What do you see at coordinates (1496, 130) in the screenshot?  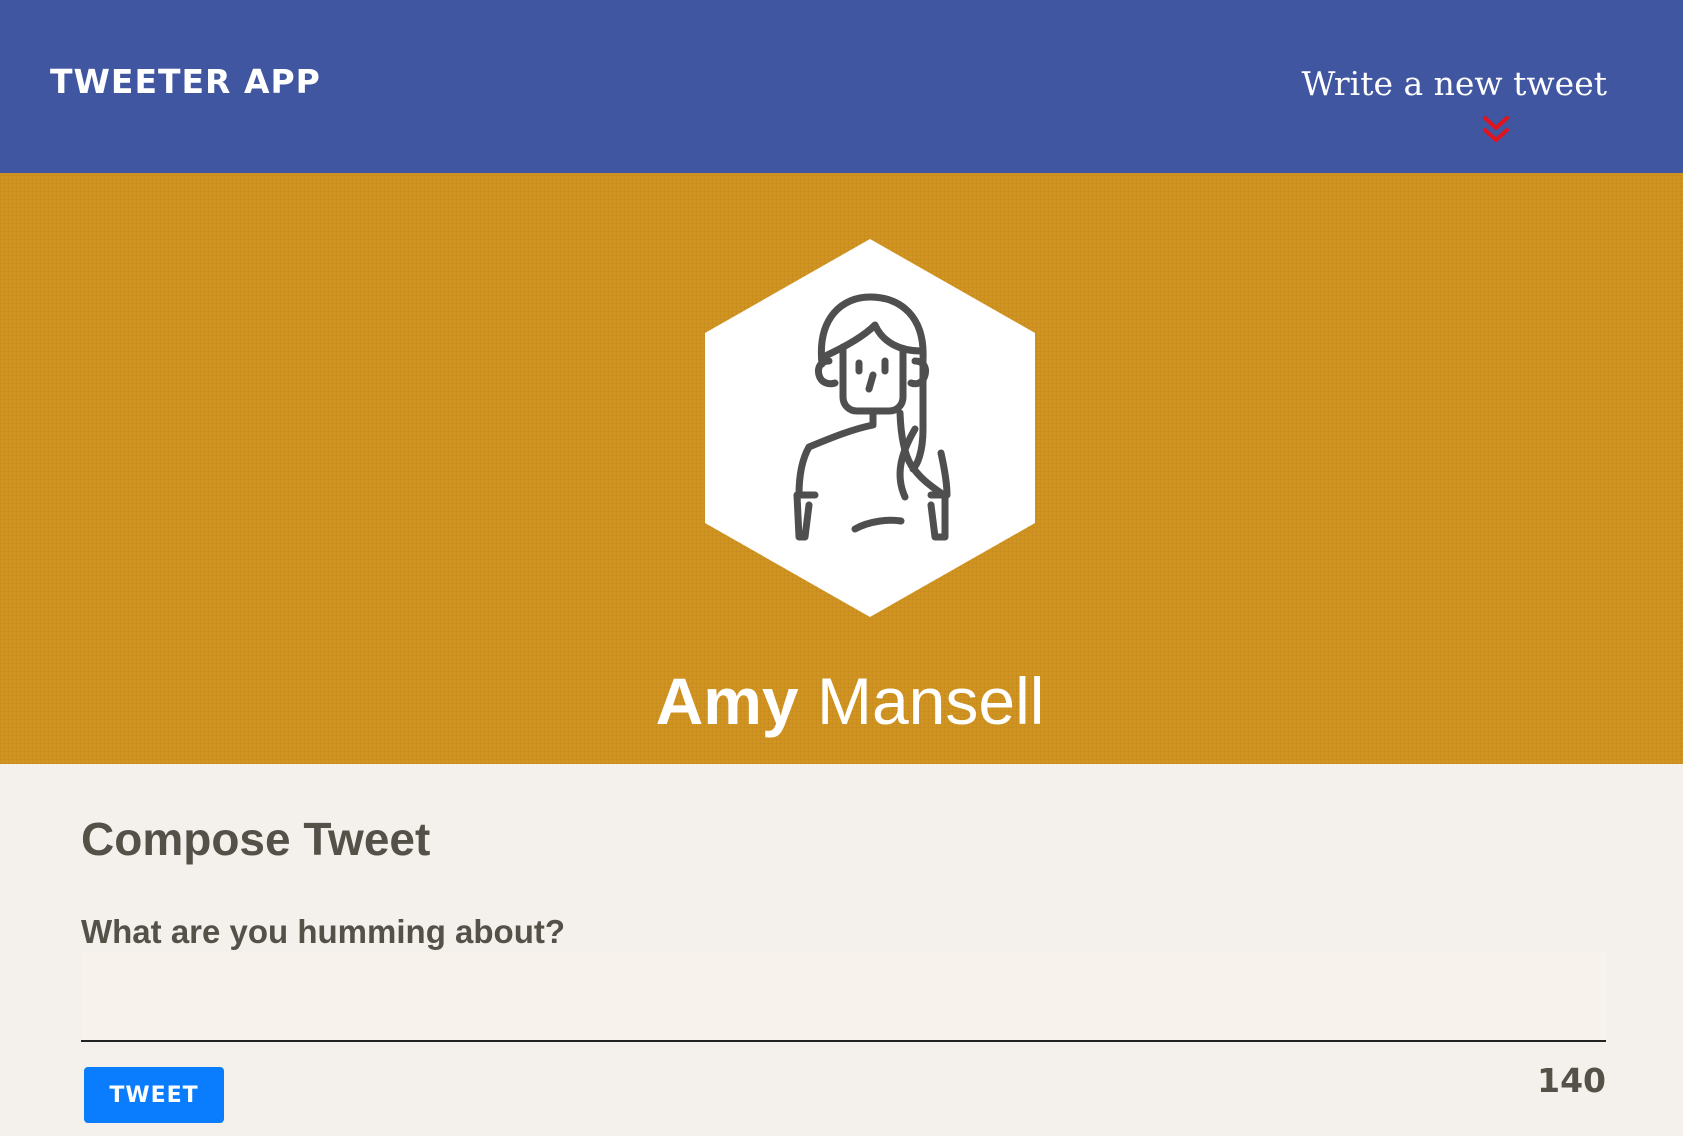 I see `double-chevron-down-icon` at bounding box center [1496, 130].